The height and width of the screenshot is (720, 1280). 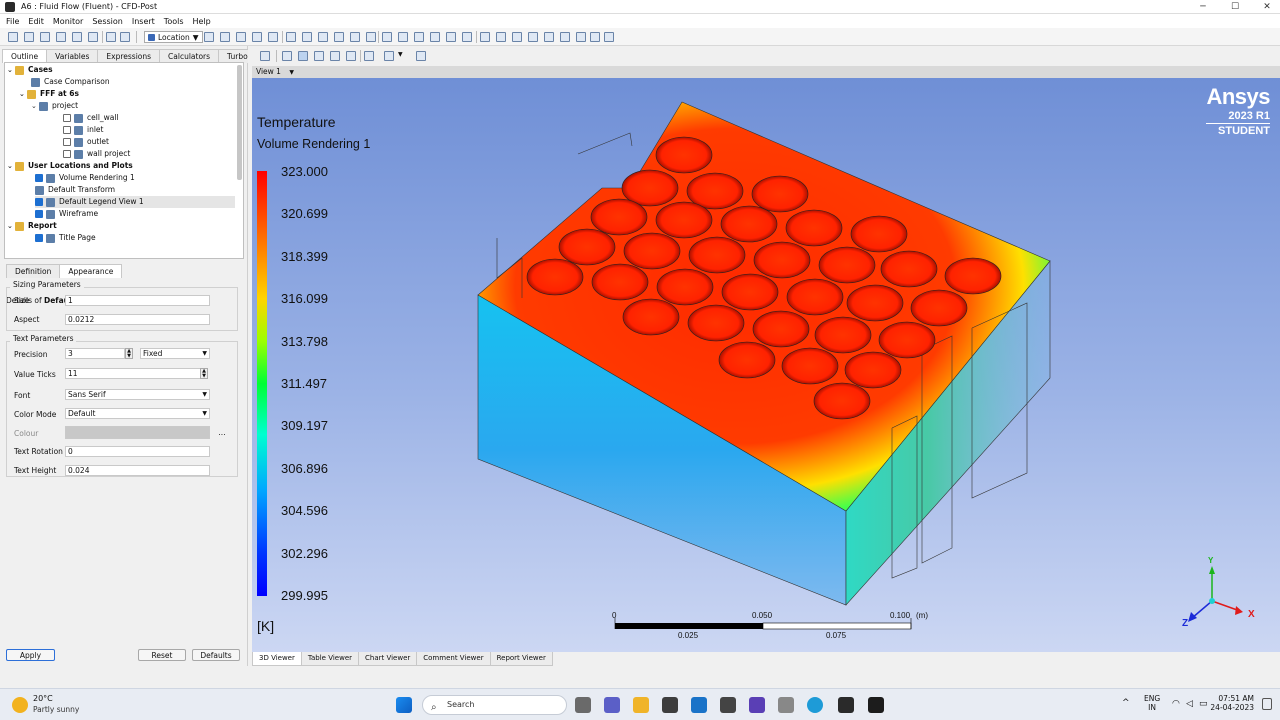 I want to click on mesh-calc-icon, so click(x=581, y=37).